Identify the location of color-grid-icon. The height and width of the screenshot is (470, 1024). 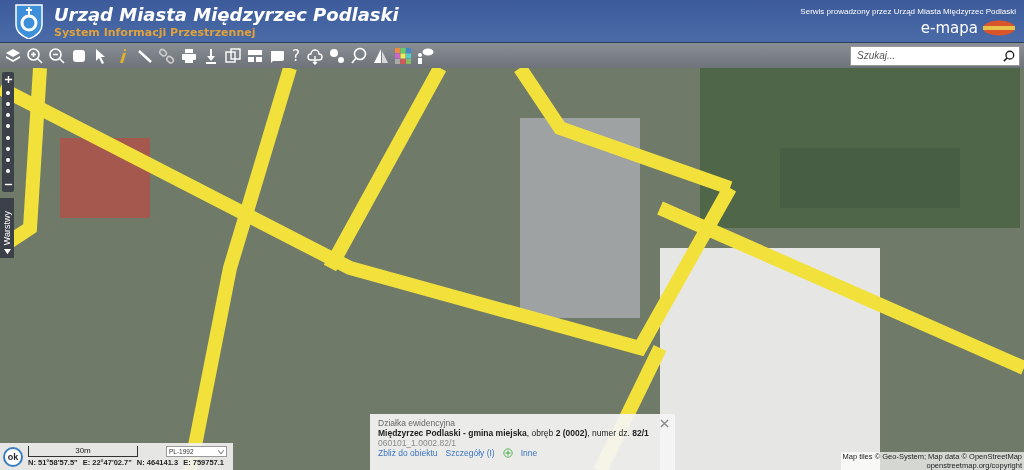
(402, 55).